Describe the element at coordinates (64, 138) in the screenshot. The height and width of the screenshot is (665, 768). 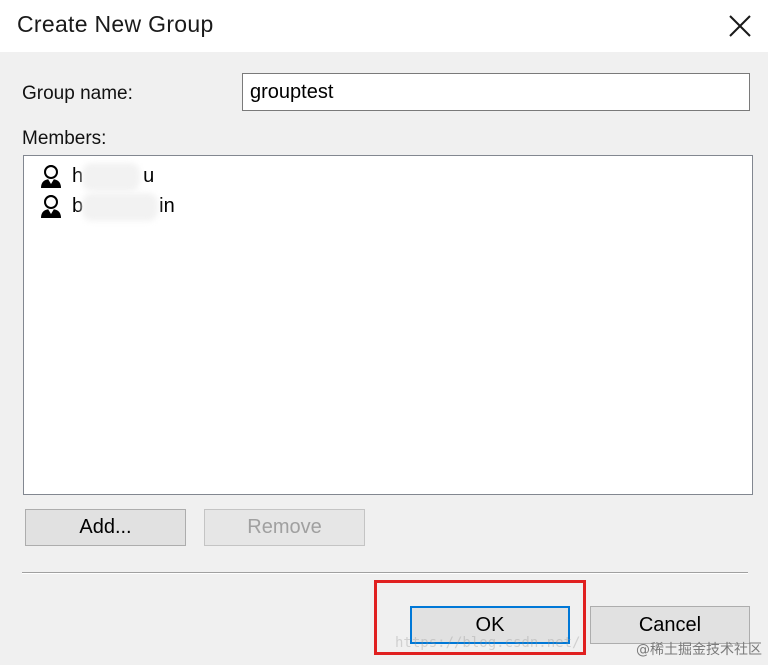
I see `members-label: Members:` at that location.